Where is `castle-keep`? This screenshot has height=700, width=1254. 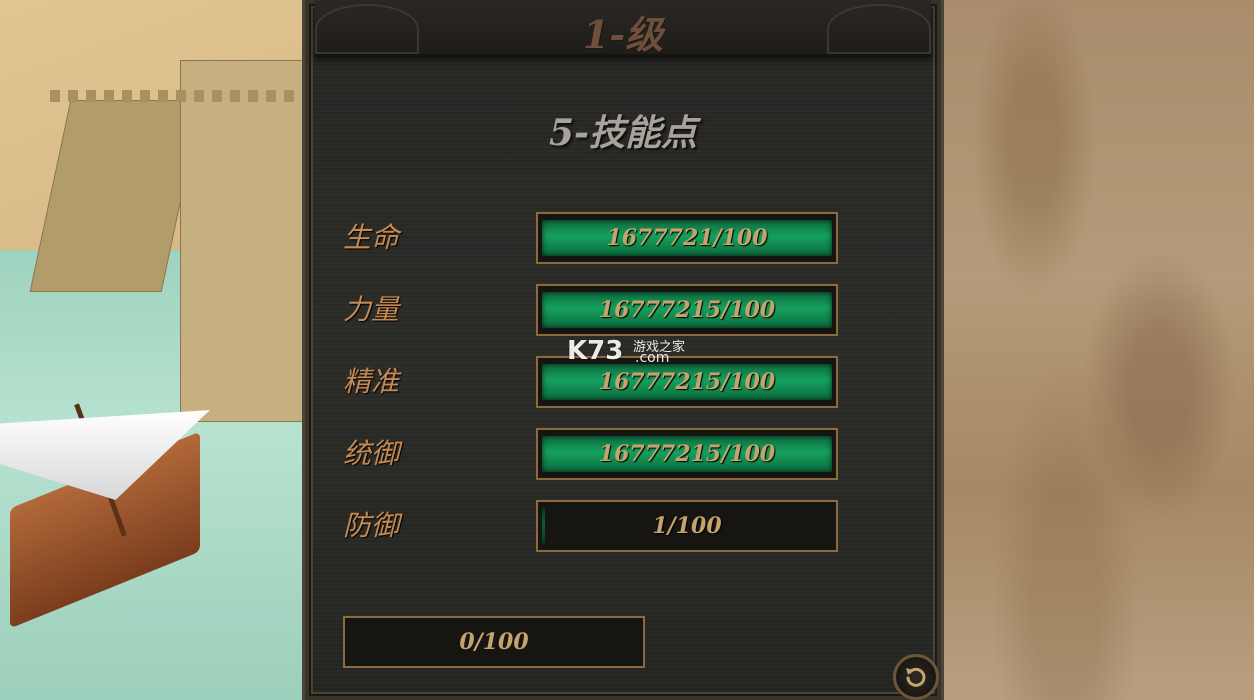
castle-keep is located at coordinates (242, 241).